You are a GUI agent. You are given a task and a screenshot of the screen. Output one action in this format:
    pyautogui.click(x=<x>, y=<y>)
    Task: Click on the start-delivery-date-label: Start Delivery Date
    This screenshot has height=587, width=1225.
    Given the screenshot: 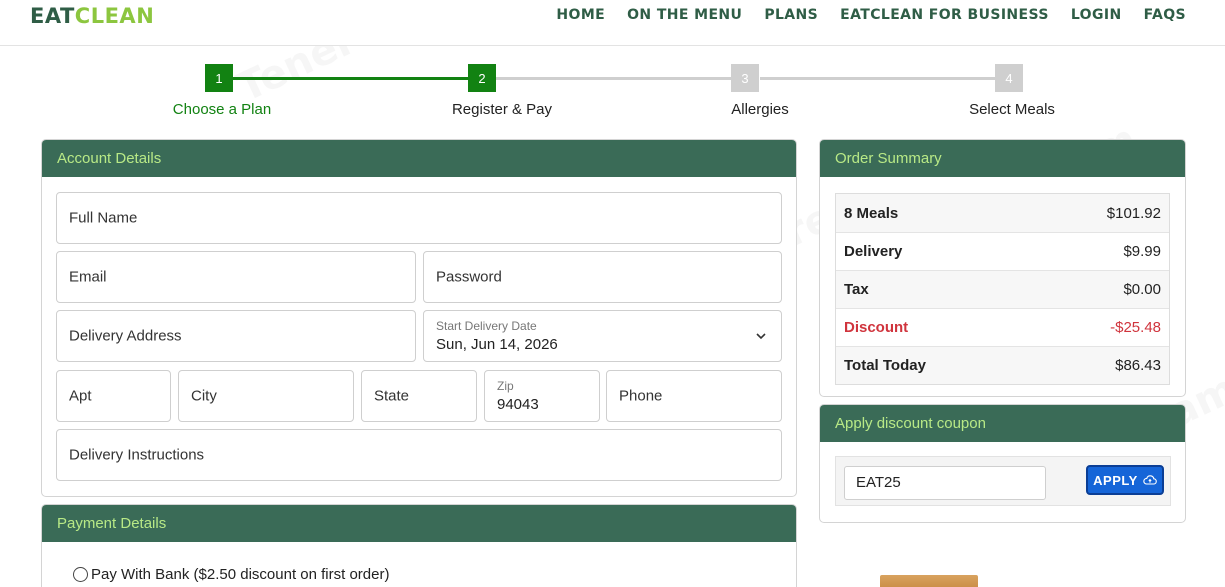 What is the action you would take?
    pyautogui.click(x=486, y=326)
    